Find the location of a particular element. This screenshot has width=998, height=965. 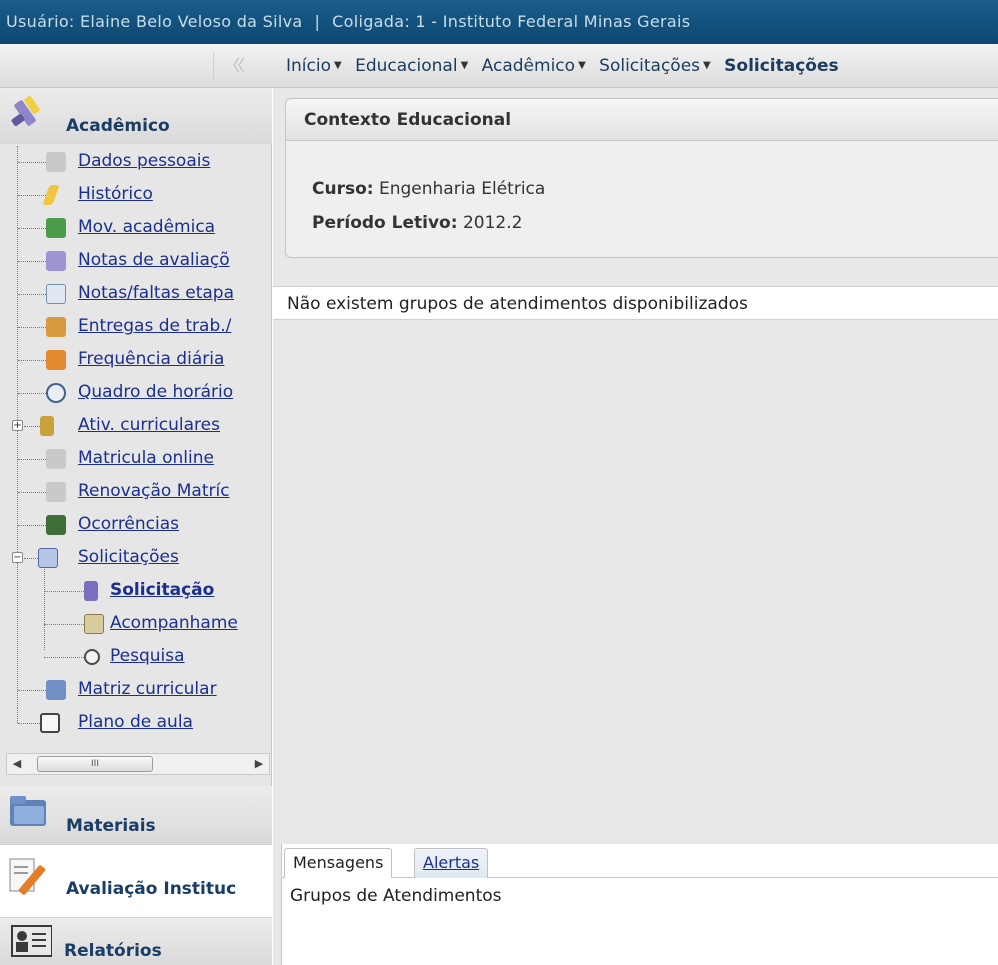

tree-link: Acompanhame is located at coordinates (174, 623).